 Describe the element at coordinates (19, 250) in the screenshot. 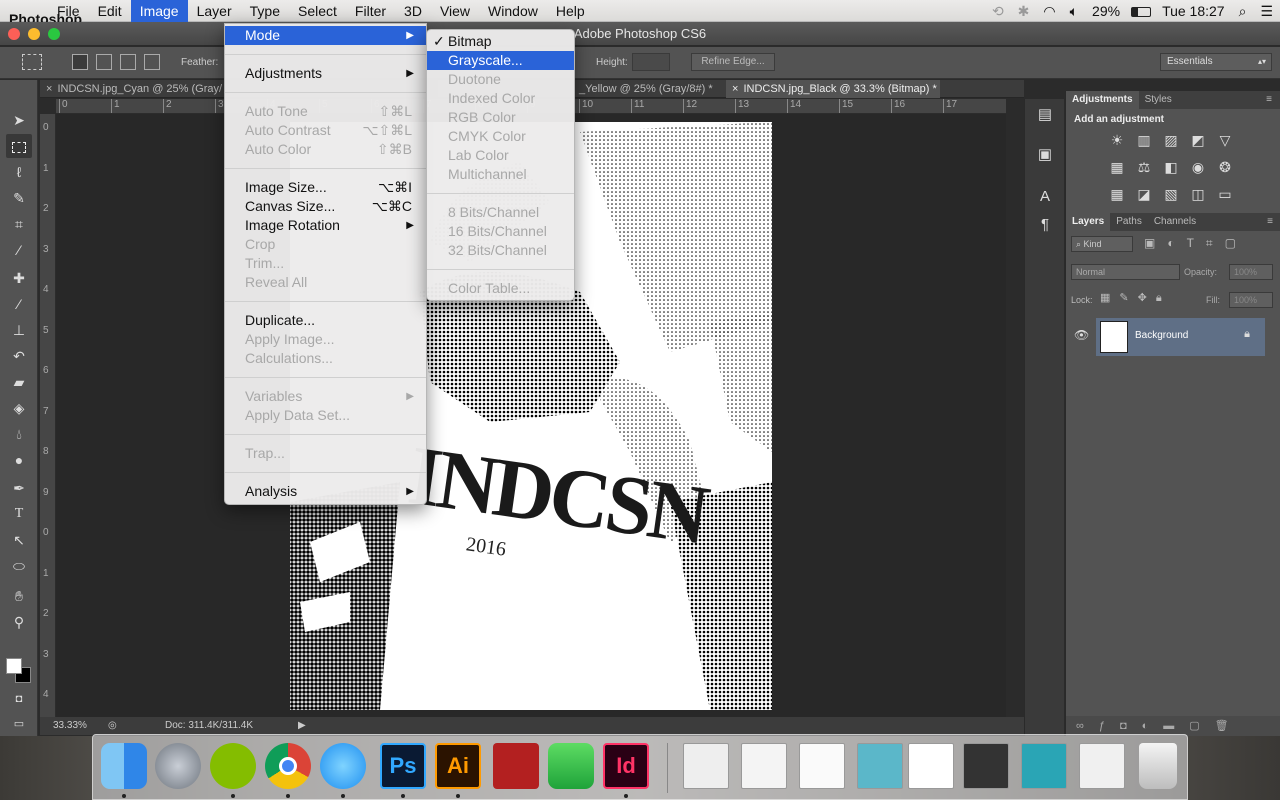

I see `eyedropper-tool-icon: ⁄` at that location.